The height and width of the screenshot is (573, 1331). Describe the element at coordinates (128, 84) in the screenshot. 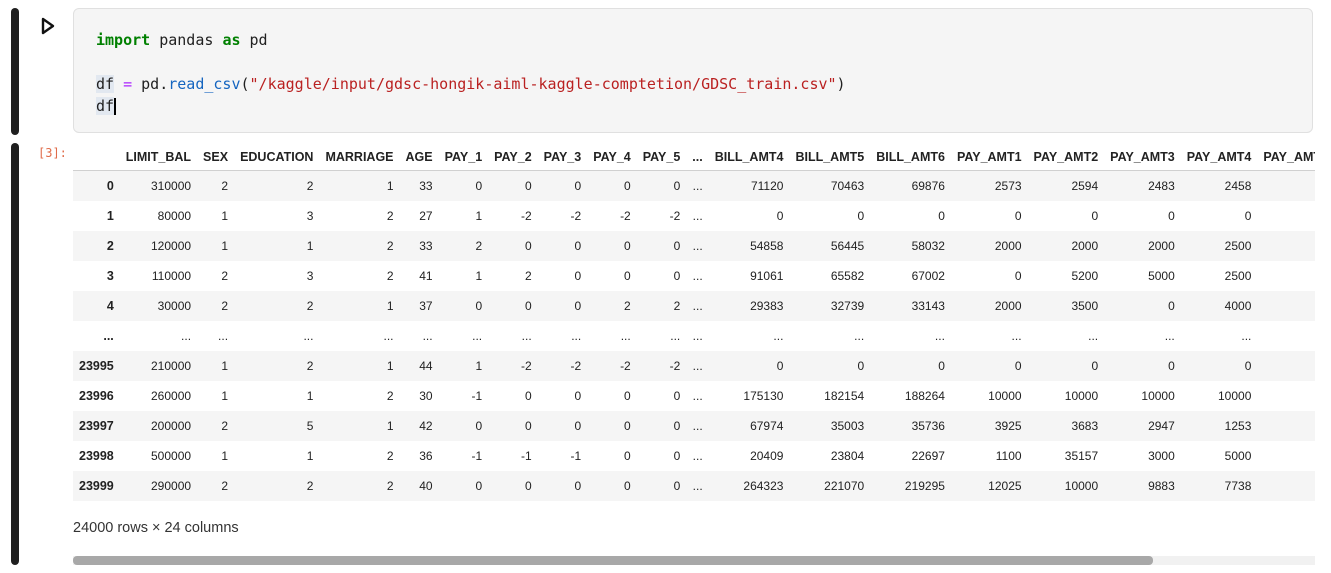

I see `assign-operator: =` at that location.